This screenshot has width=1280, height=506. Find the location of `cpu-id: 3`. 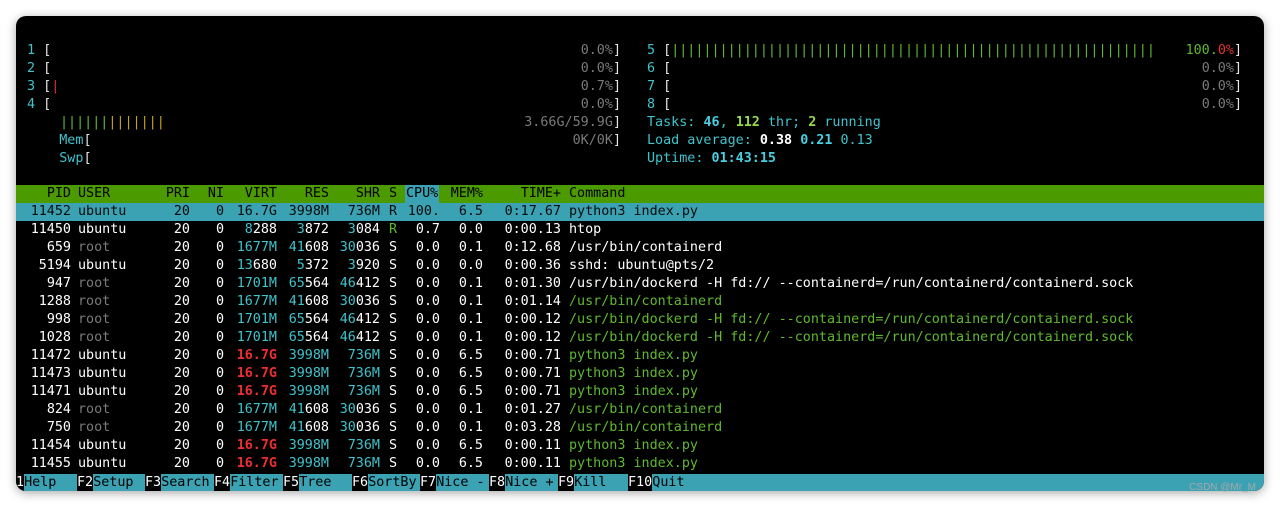

cpu-id: 3 is located at coordinates (31, 86).